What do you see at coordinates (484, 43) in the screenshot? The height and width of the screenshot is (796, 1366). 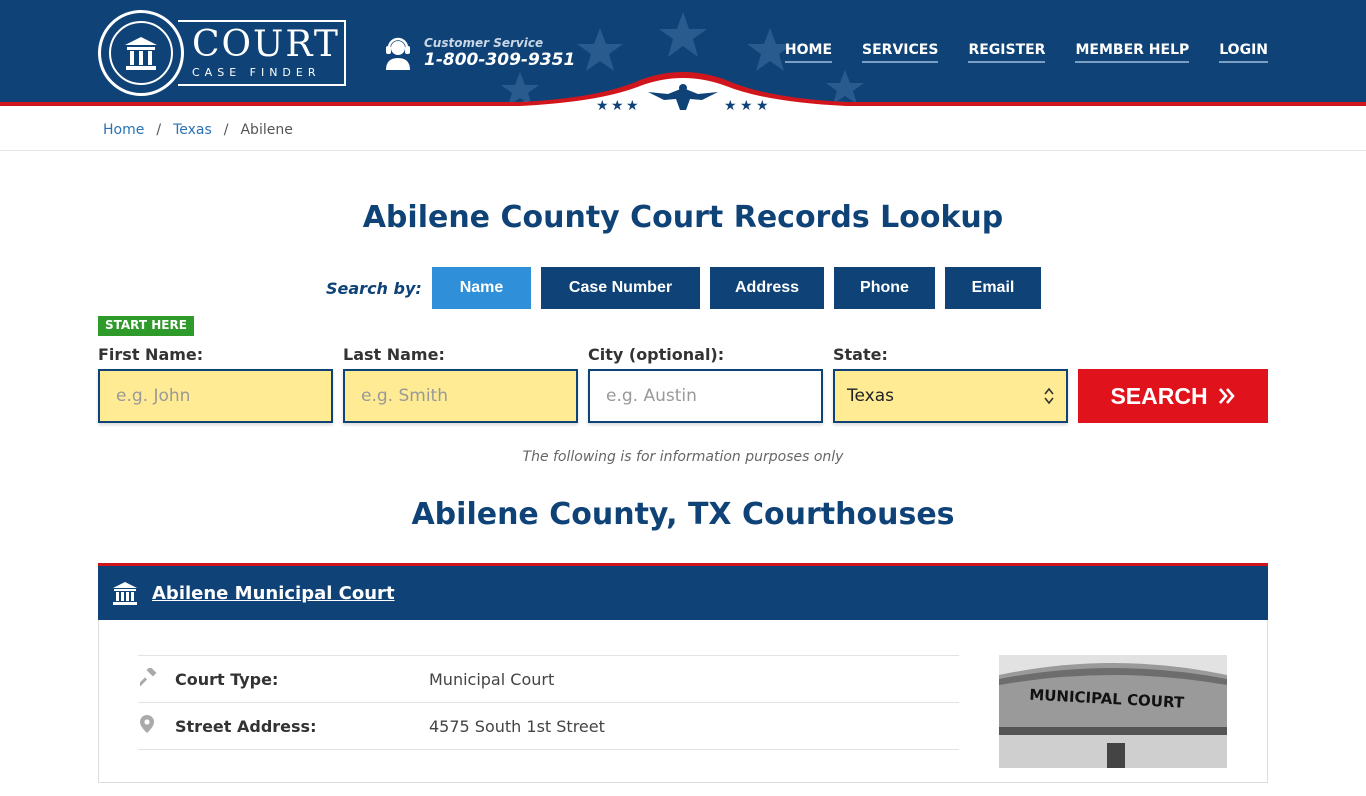 I see `customer-service-label: Customer Service` at bounding box center [484, 43].